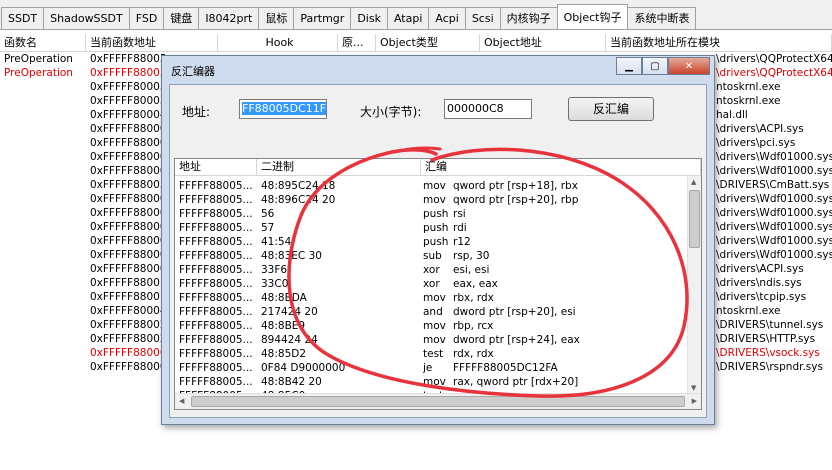  Describe the element at coordinates (629, 66) in the screenshot. I see `minimize-icon: ▁` at that location.